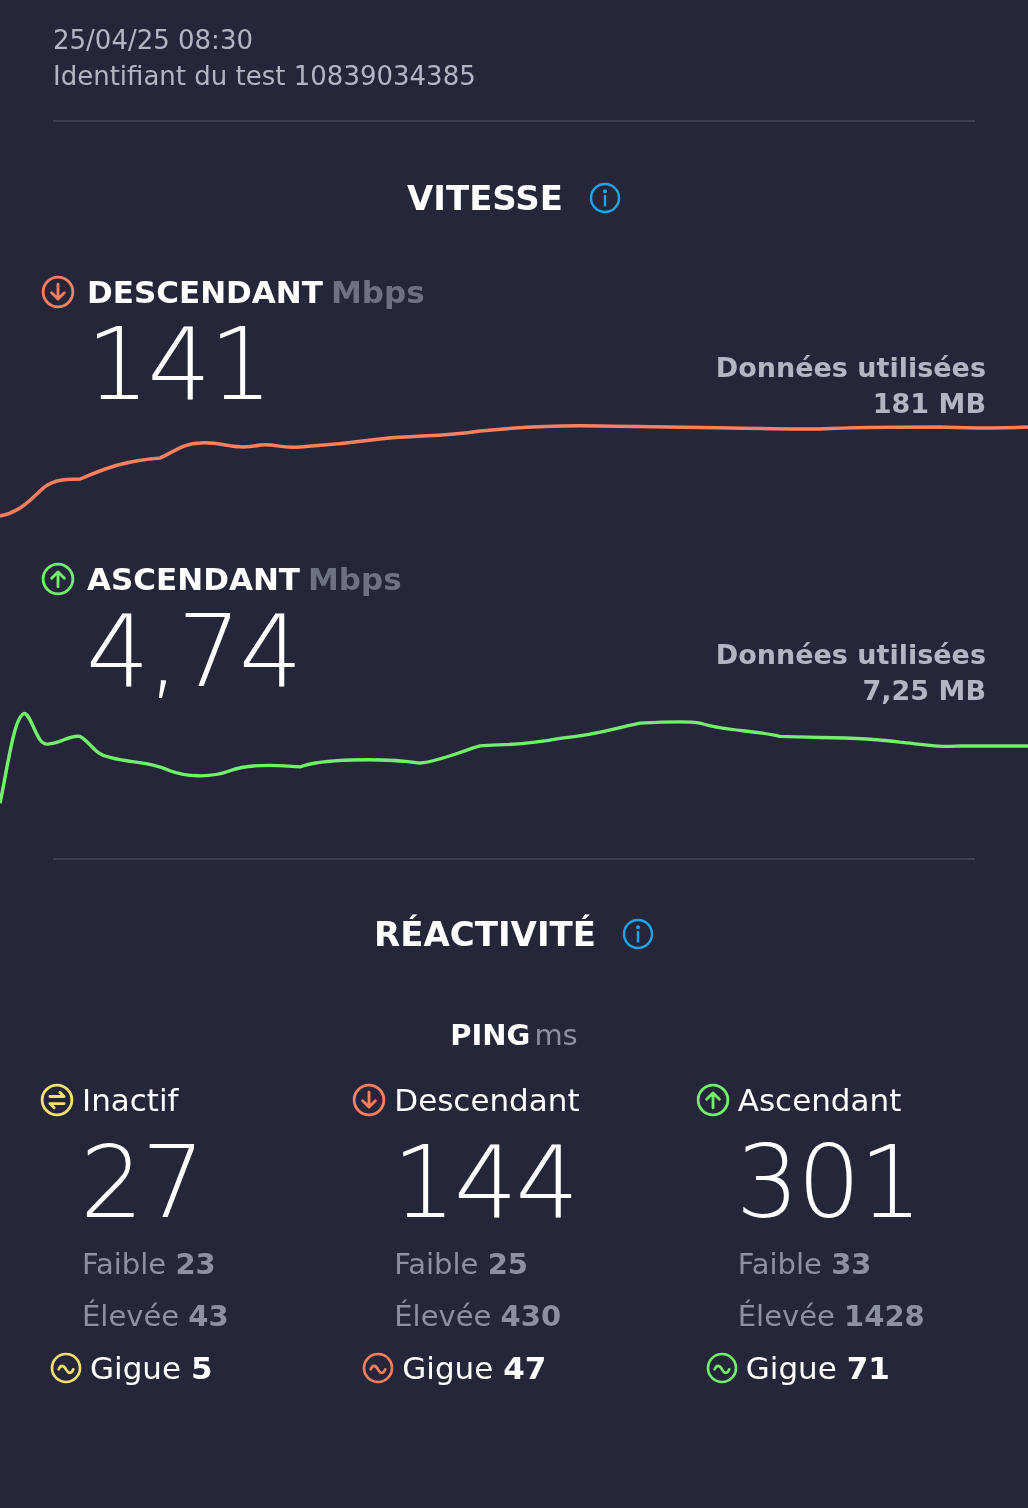 The width and height of the screenshot is (1028, 1508). Describe the element at coordinates (831, 1316) in the screenshot. I see `high-latency: Élevée 1428` at that location.